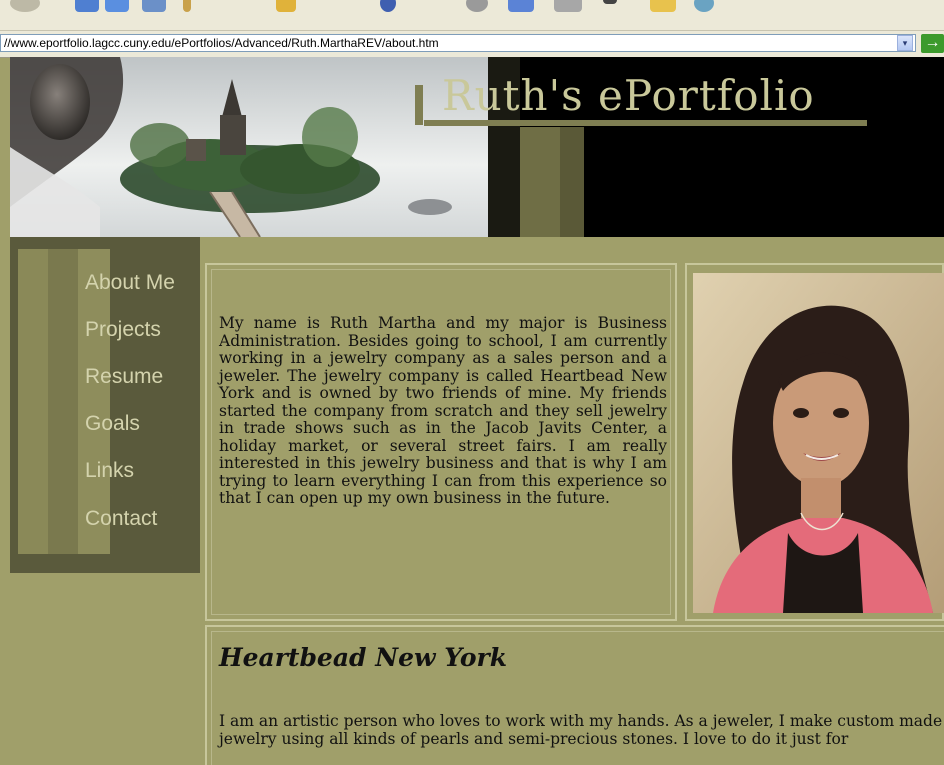  I want to click on profile-photo-image, so click(818, 443).